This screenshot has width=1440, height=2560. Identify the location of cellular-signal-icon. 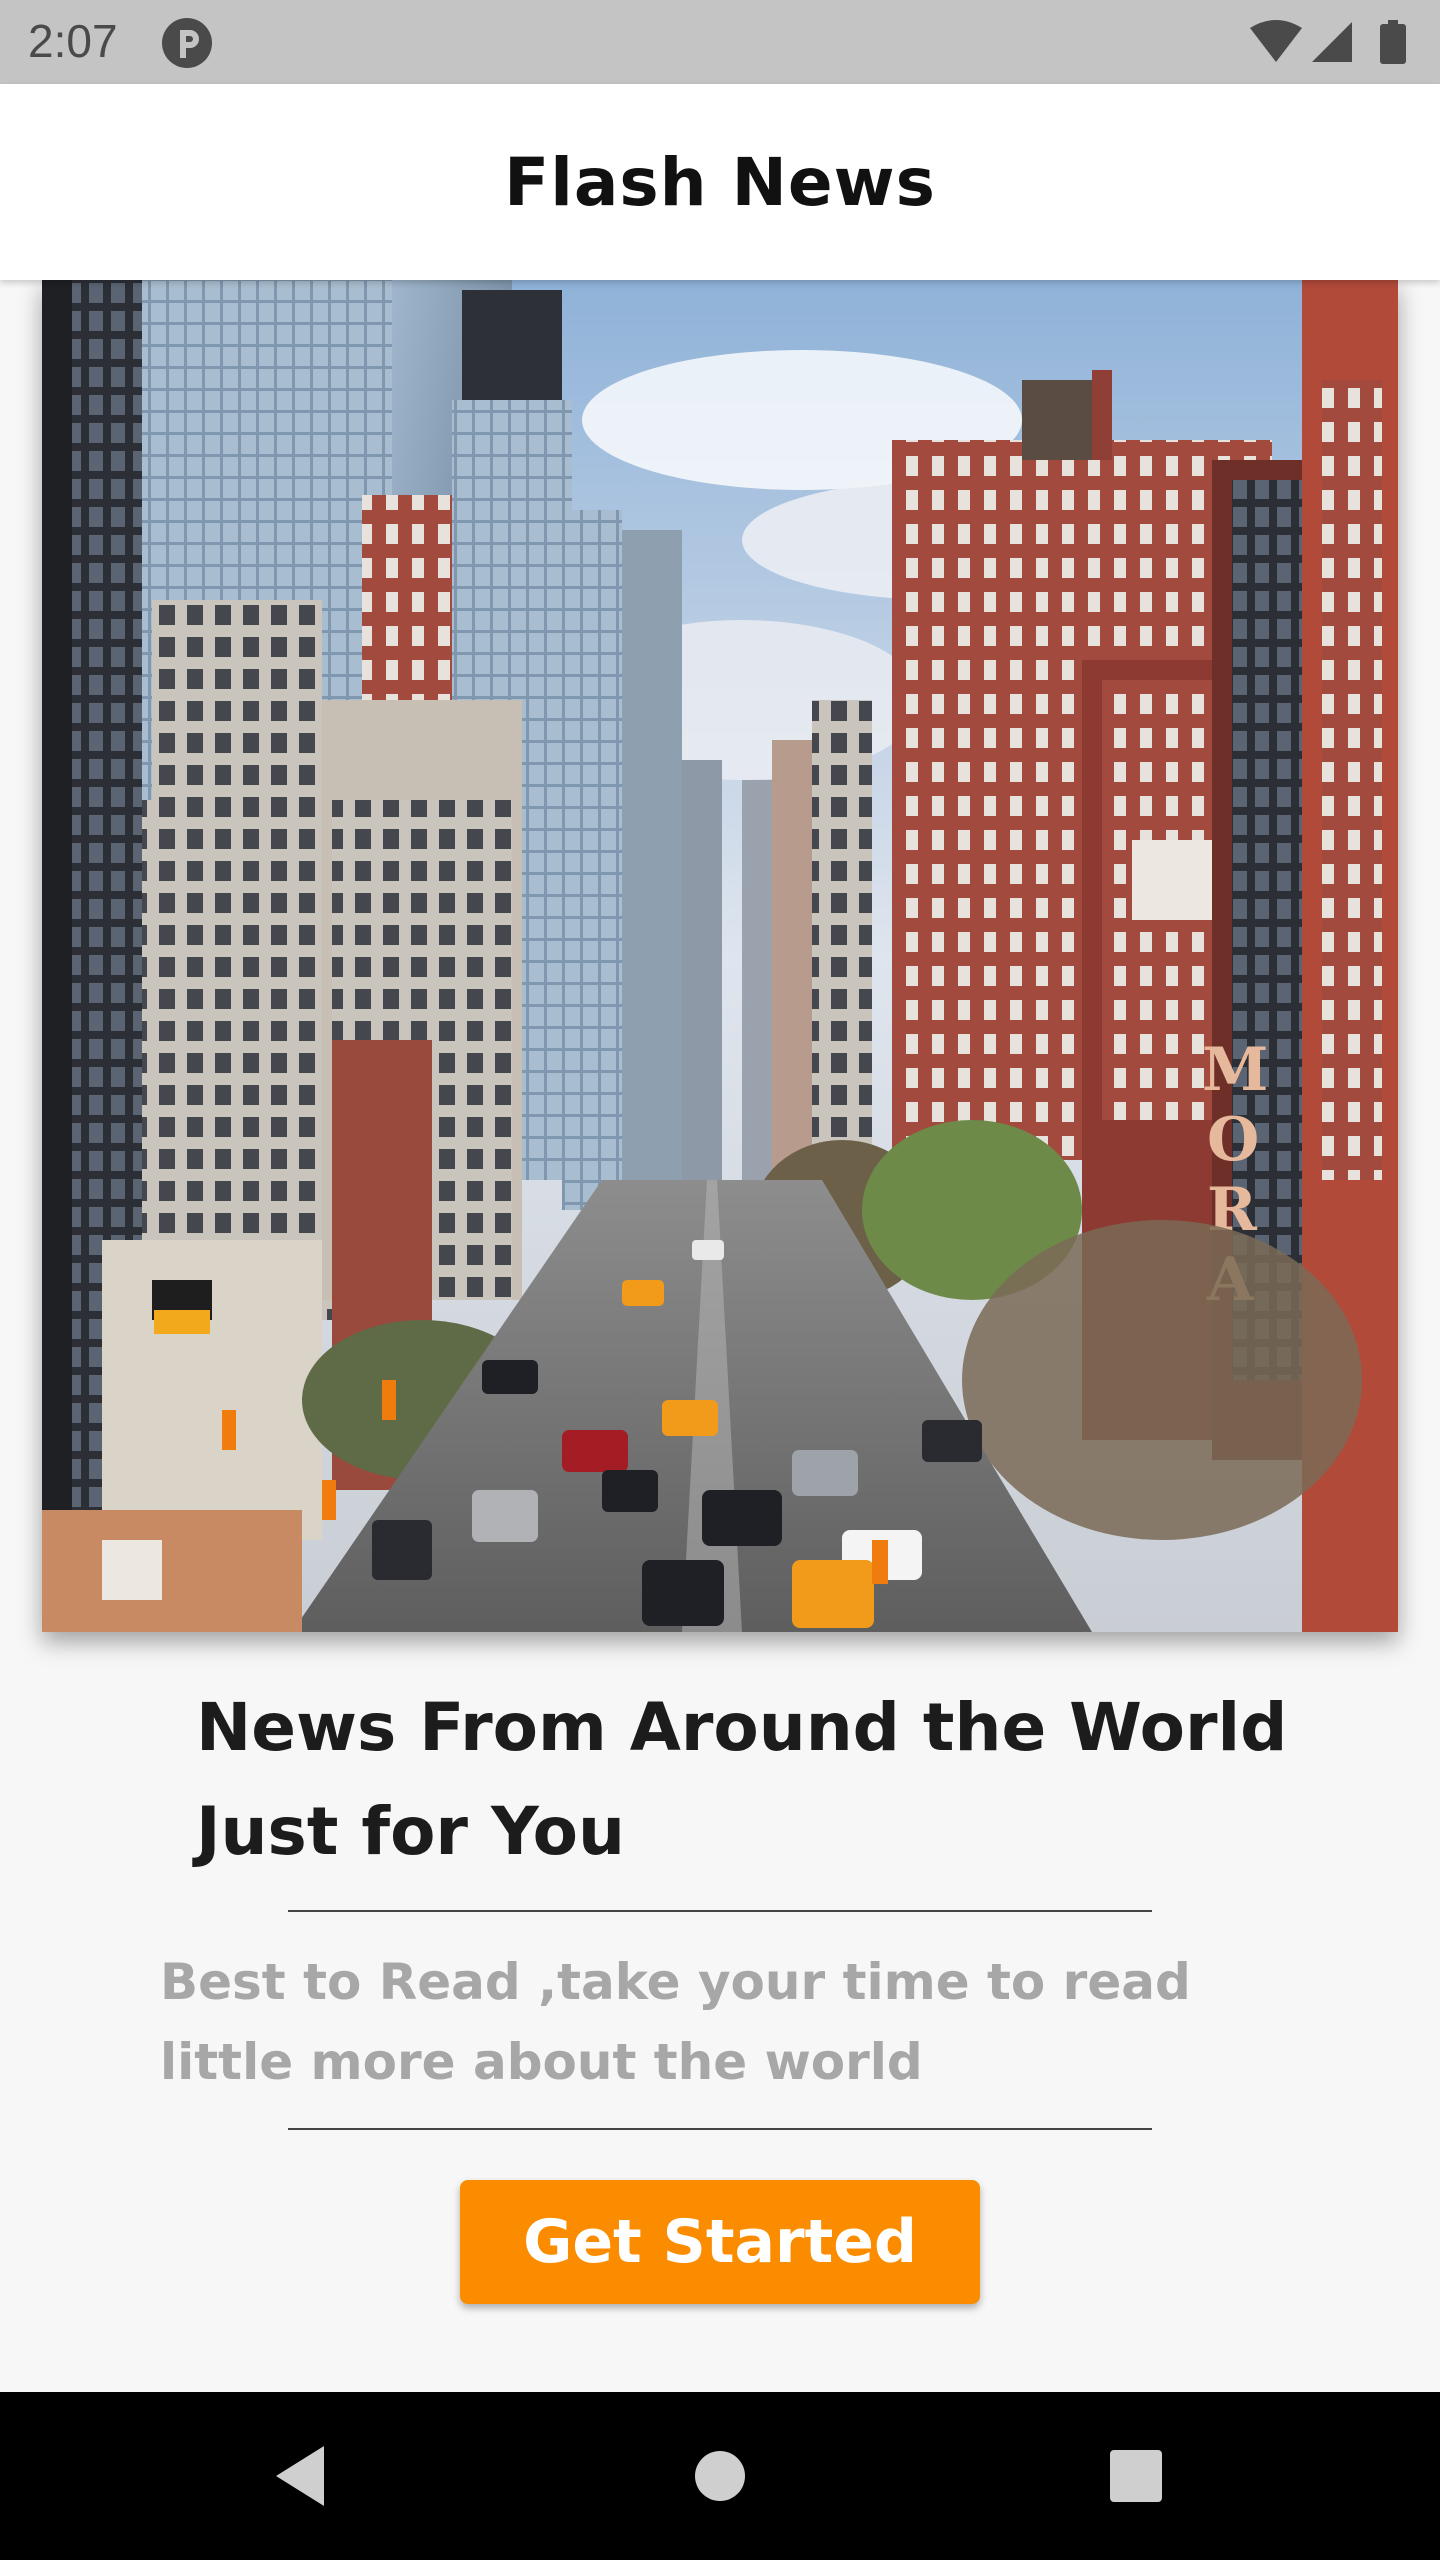
(1332, 42).